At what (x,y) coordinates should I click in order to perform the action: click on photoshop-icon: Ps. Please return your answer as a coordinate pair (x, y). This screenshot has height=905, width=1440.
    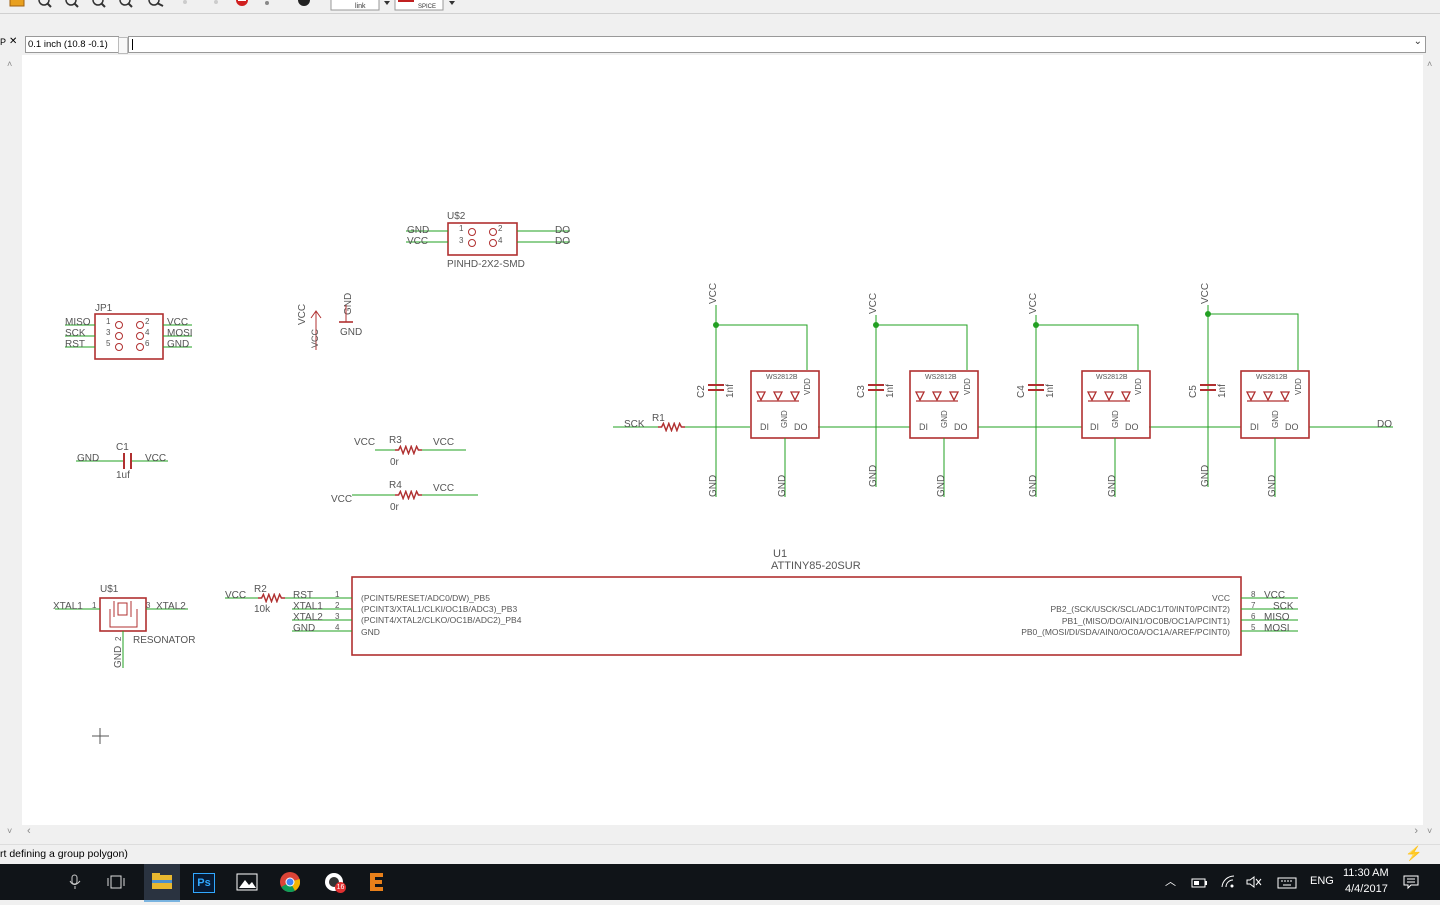
    Looking at the image, I should click on (204, 883).